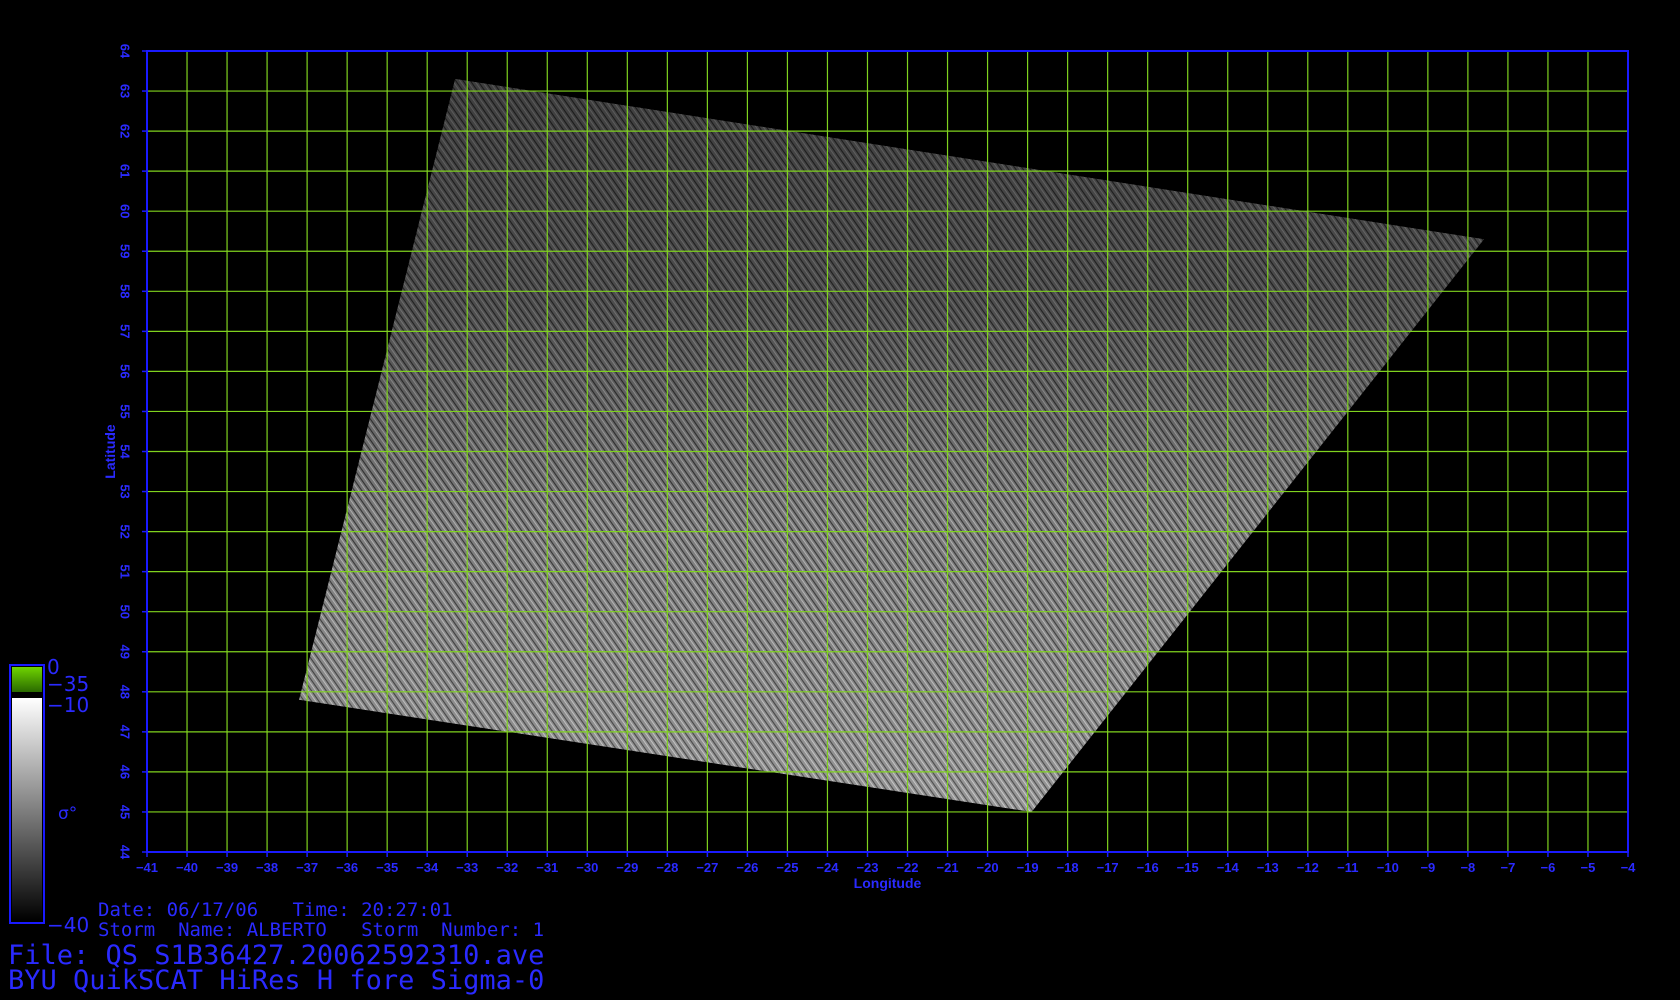 This screenshot has width=1680, height=1000. Describe the element at coordinates (68, 705) in the screenshot. I see `colorbar-tick-minus10: −10` at that location.